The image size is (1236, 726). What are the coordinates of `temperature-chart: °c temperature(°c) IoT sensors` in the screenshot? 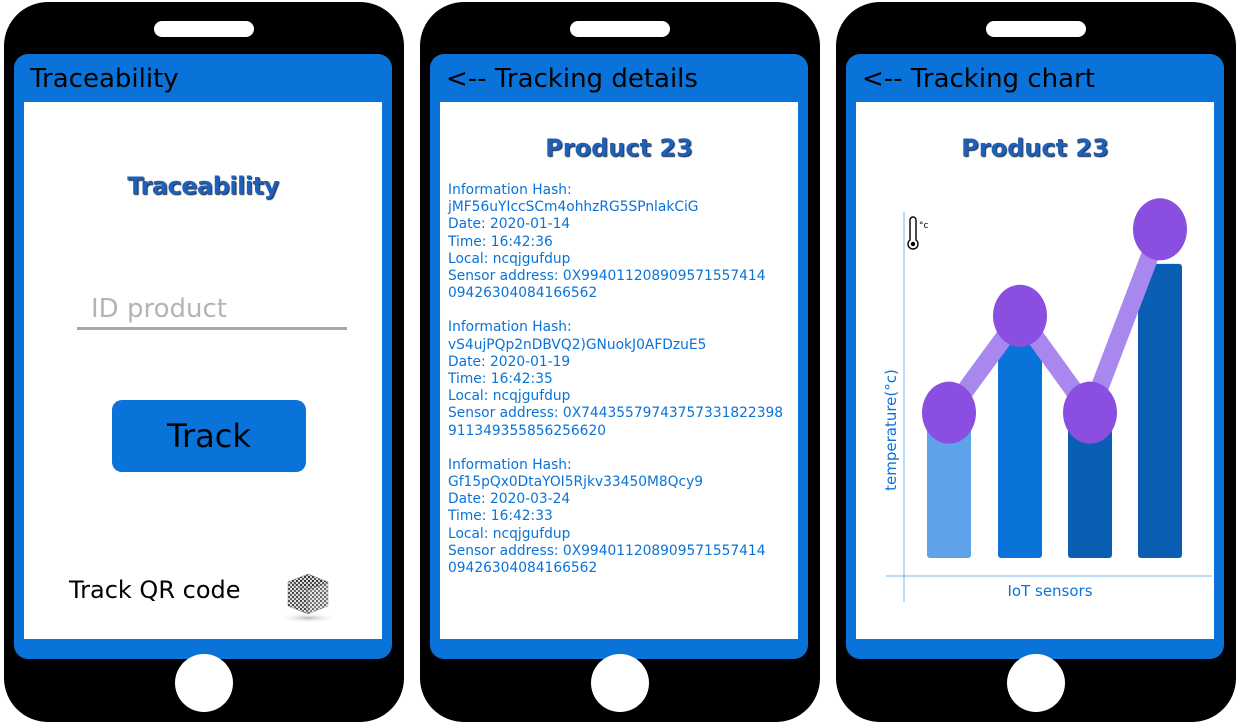 It's located at (1047, 400).